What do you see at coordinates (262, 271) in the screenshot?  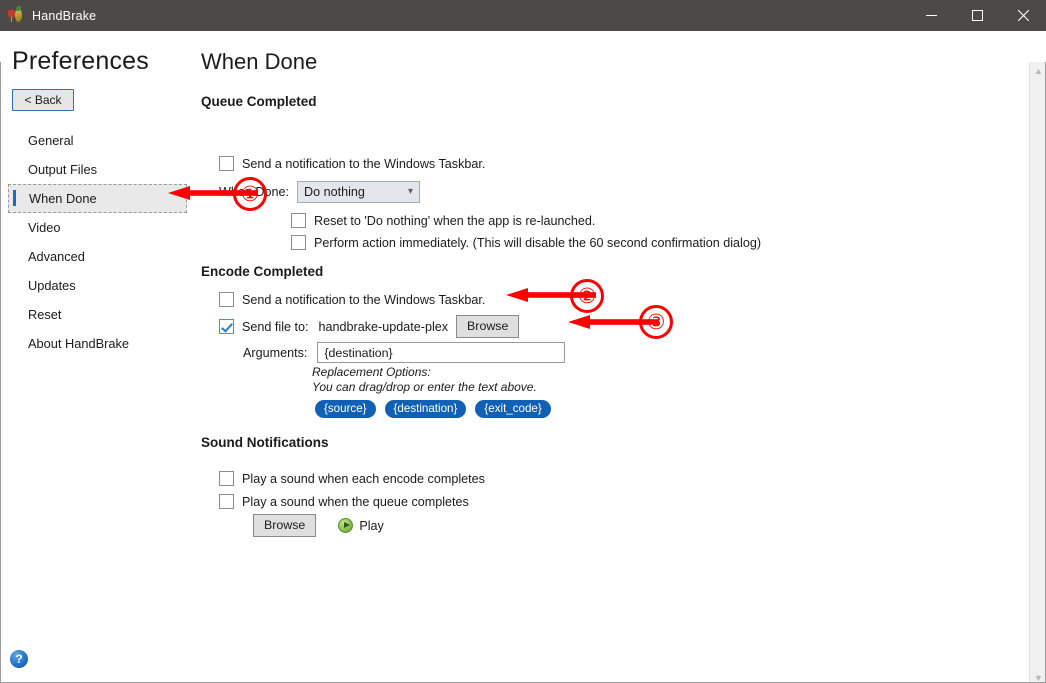 I see `section-heading-encode-completed: Encode Completed` at bounding box center [262, 271].